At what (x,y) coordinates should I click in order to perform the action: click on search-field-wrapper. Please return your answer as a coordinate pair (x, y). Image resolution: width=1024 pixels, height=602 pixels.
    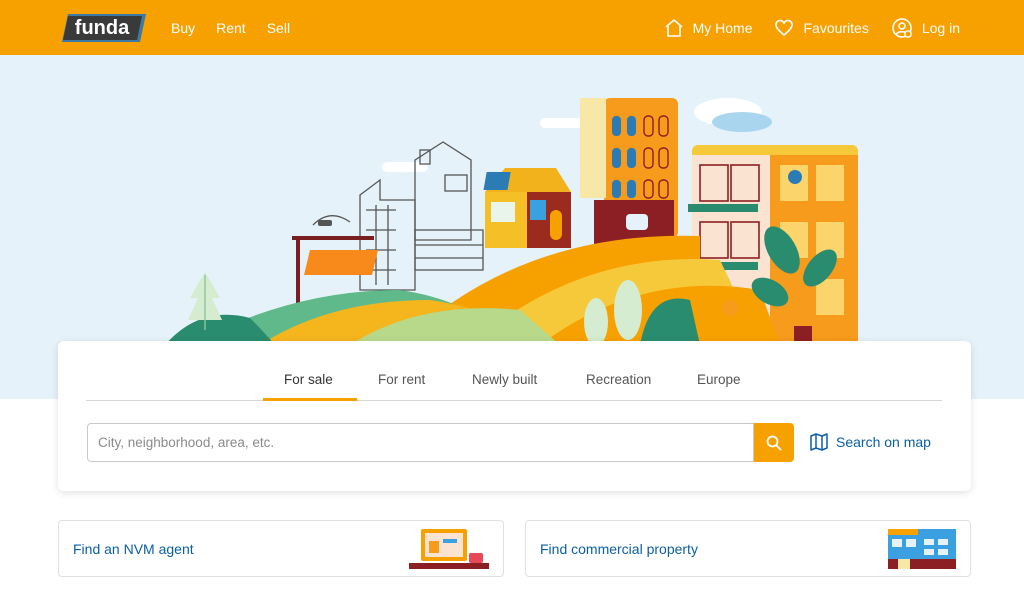
    Looking at the image, I should click on (420, 442).